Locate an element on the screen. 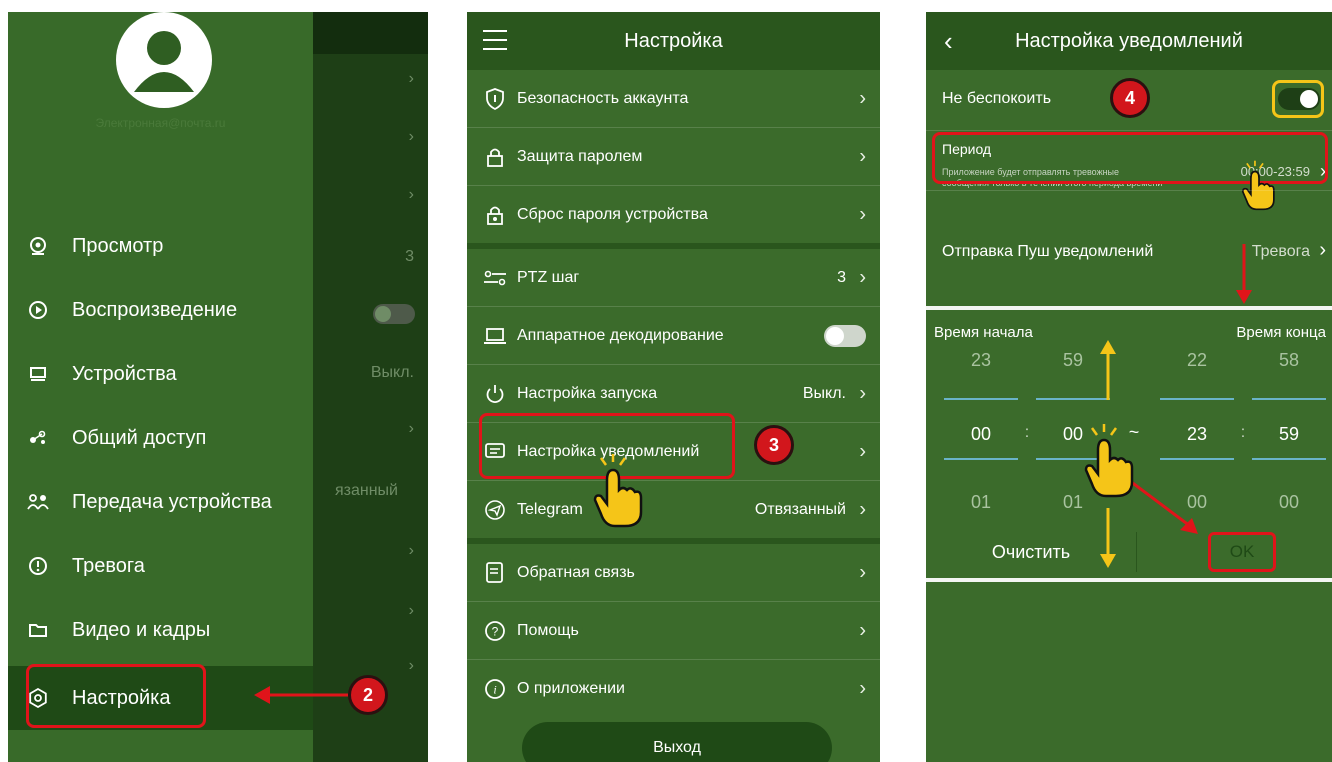  share-icon is located at coordinates (38, 438).